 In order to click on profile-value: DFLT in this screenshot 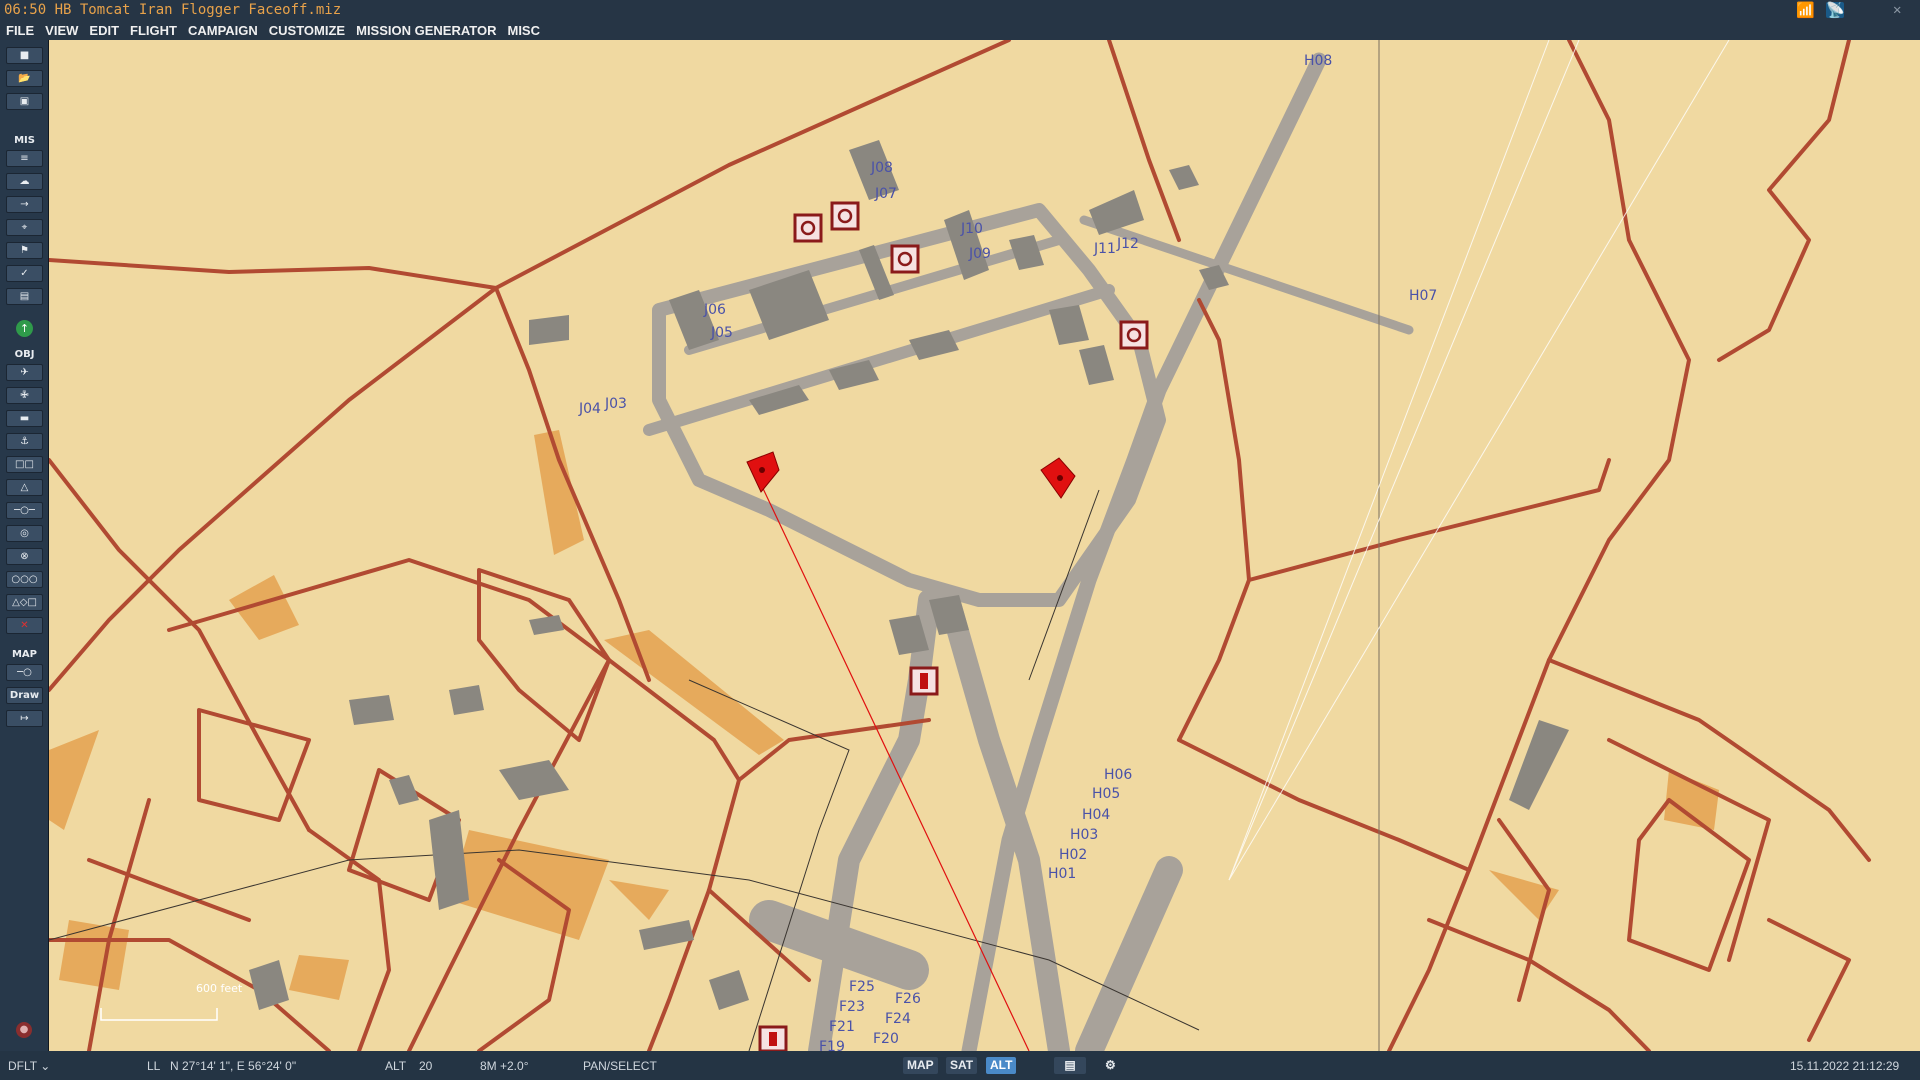, I will do `click(22, 1066)`.